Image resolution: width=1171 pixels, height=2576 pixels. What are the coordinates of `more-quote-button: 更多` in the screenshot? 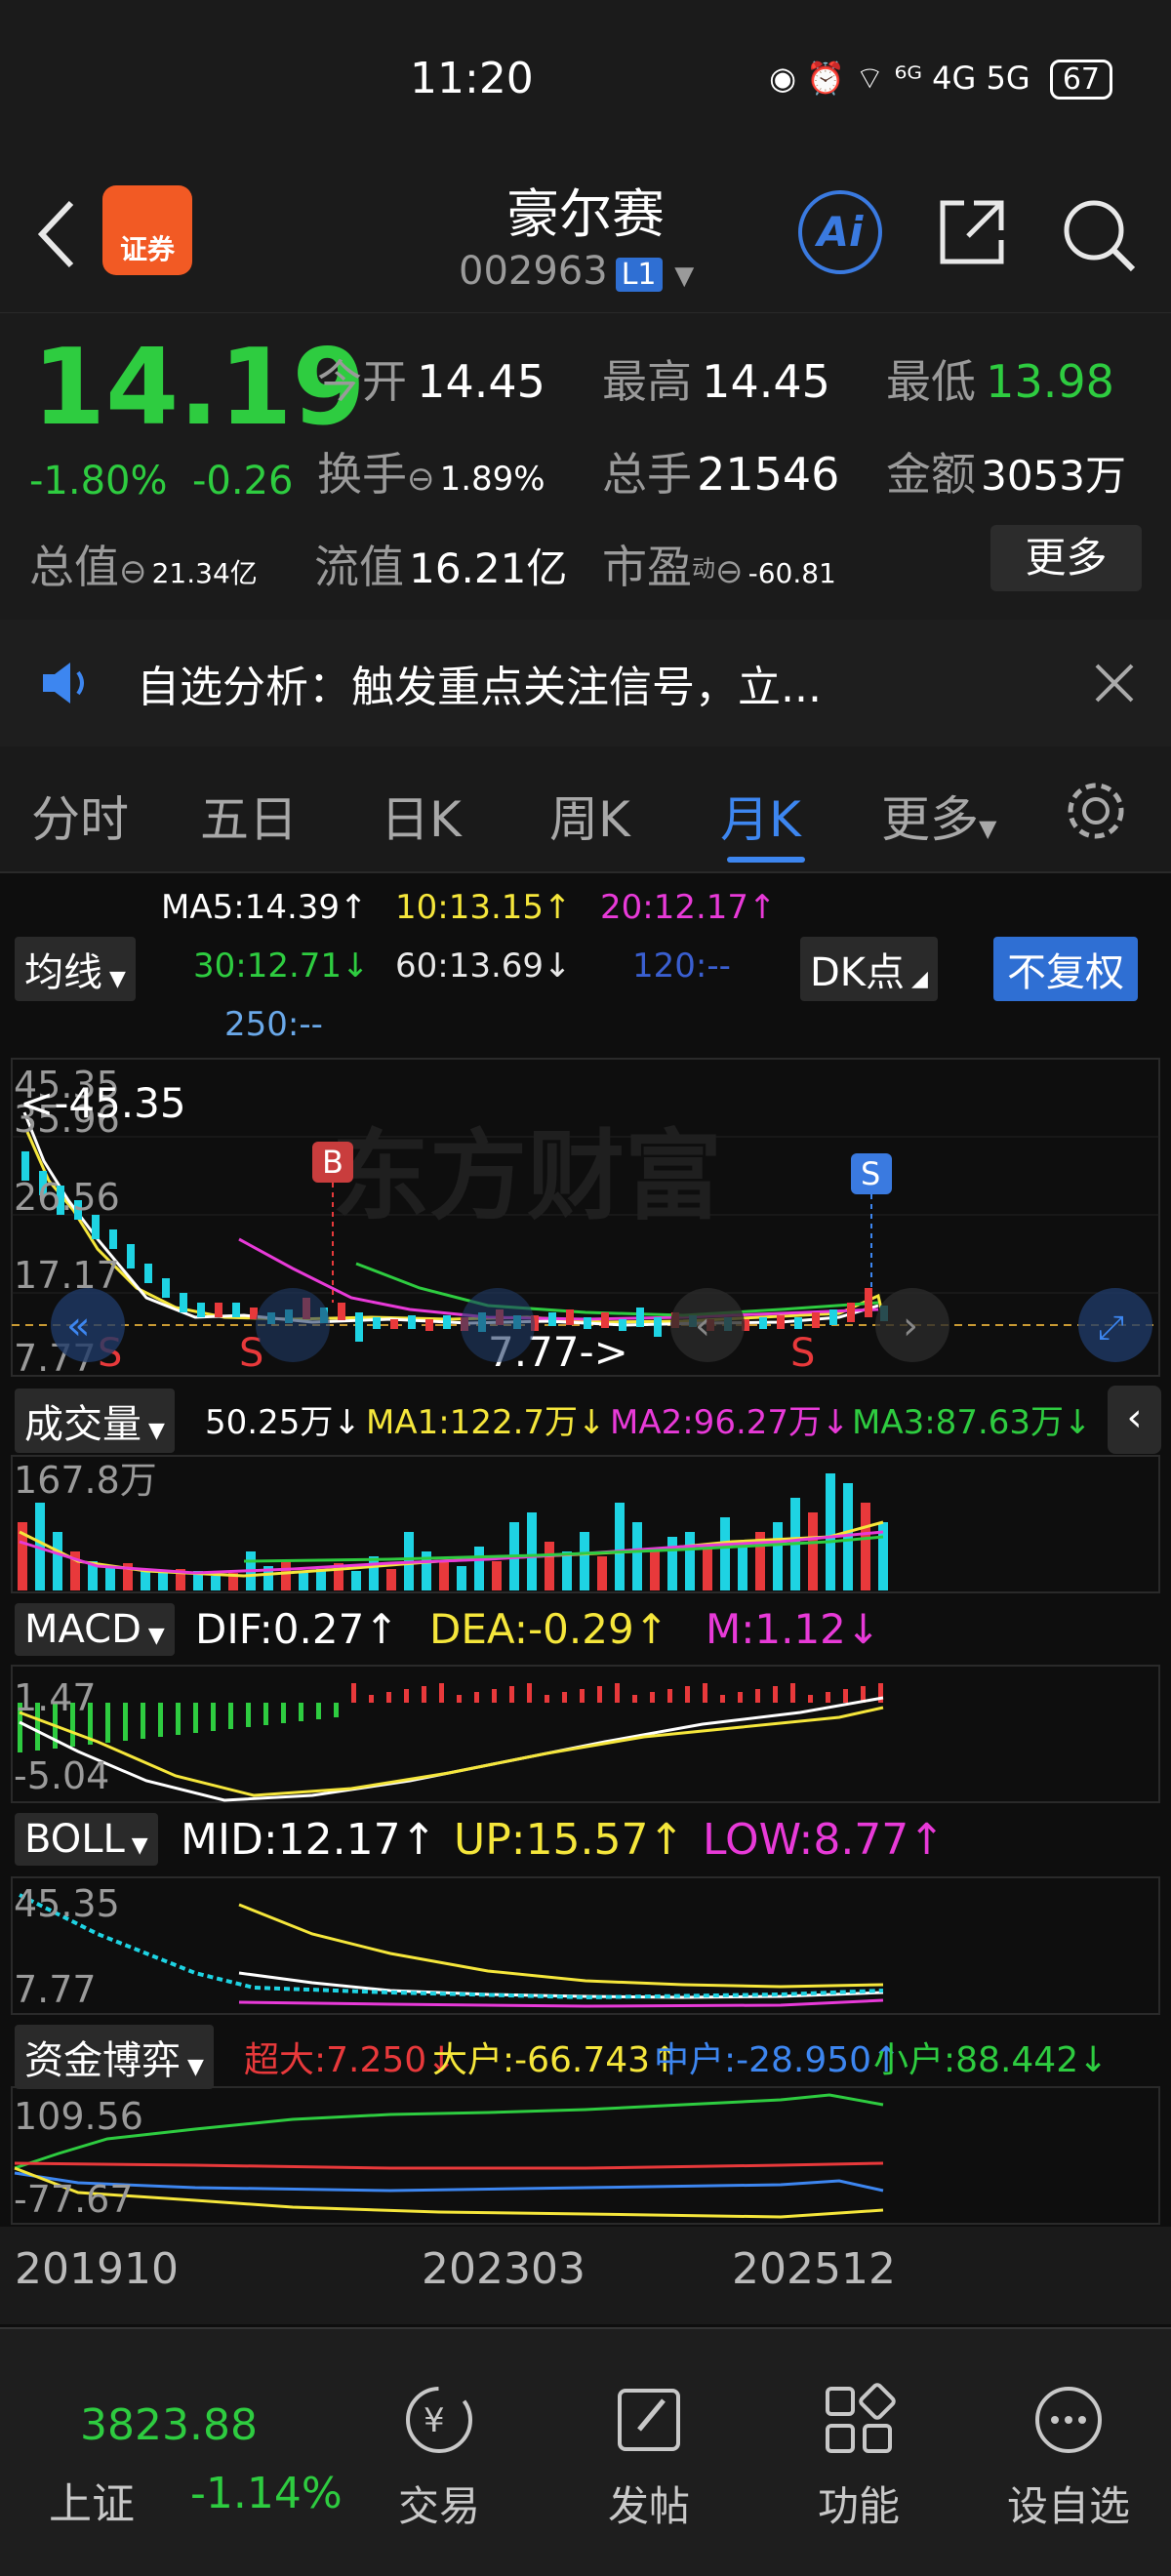 It's located at (1066, 558).